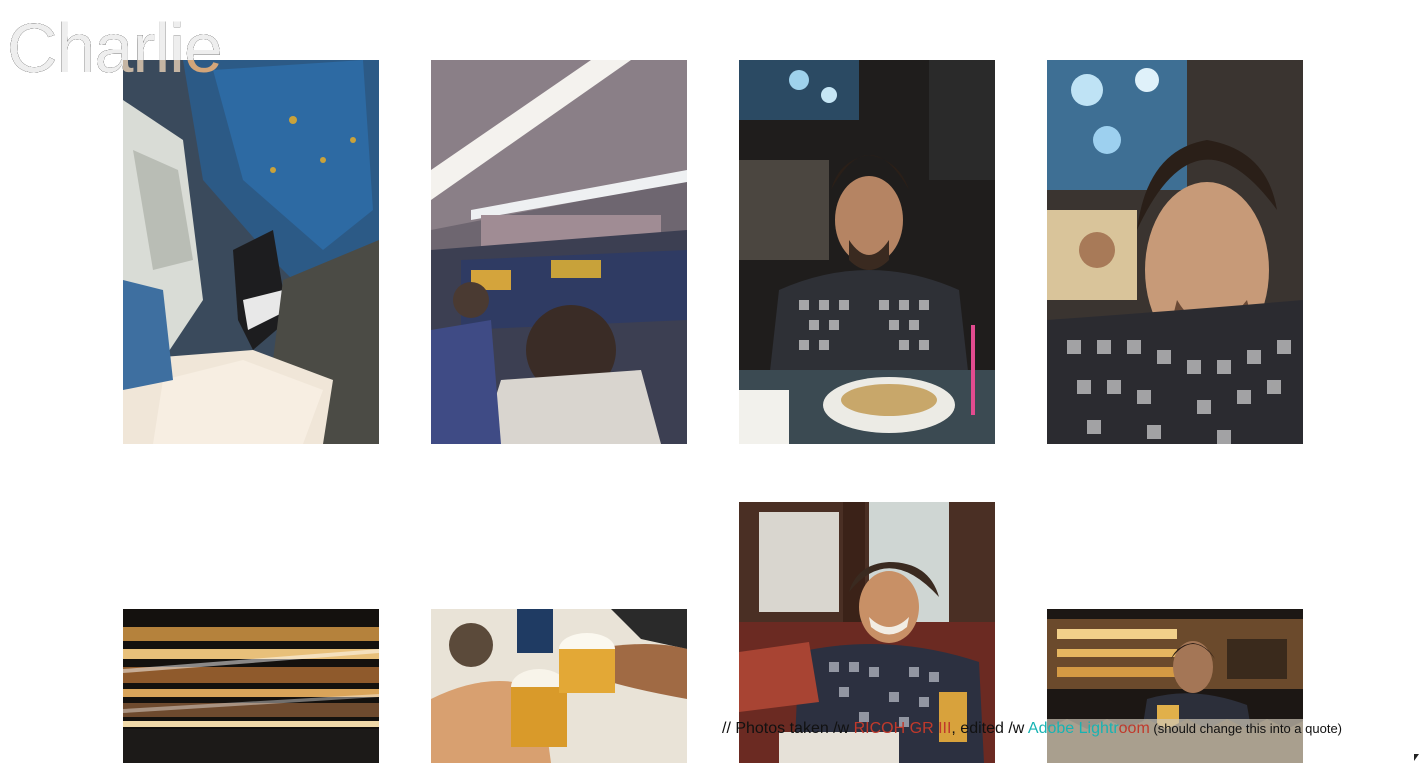 Image resolution: width=1425 pixels, height=763 pixels. Describe the element at coordinates (115, 48) in the screenshot. I see `page-title: Charlie` at that location.